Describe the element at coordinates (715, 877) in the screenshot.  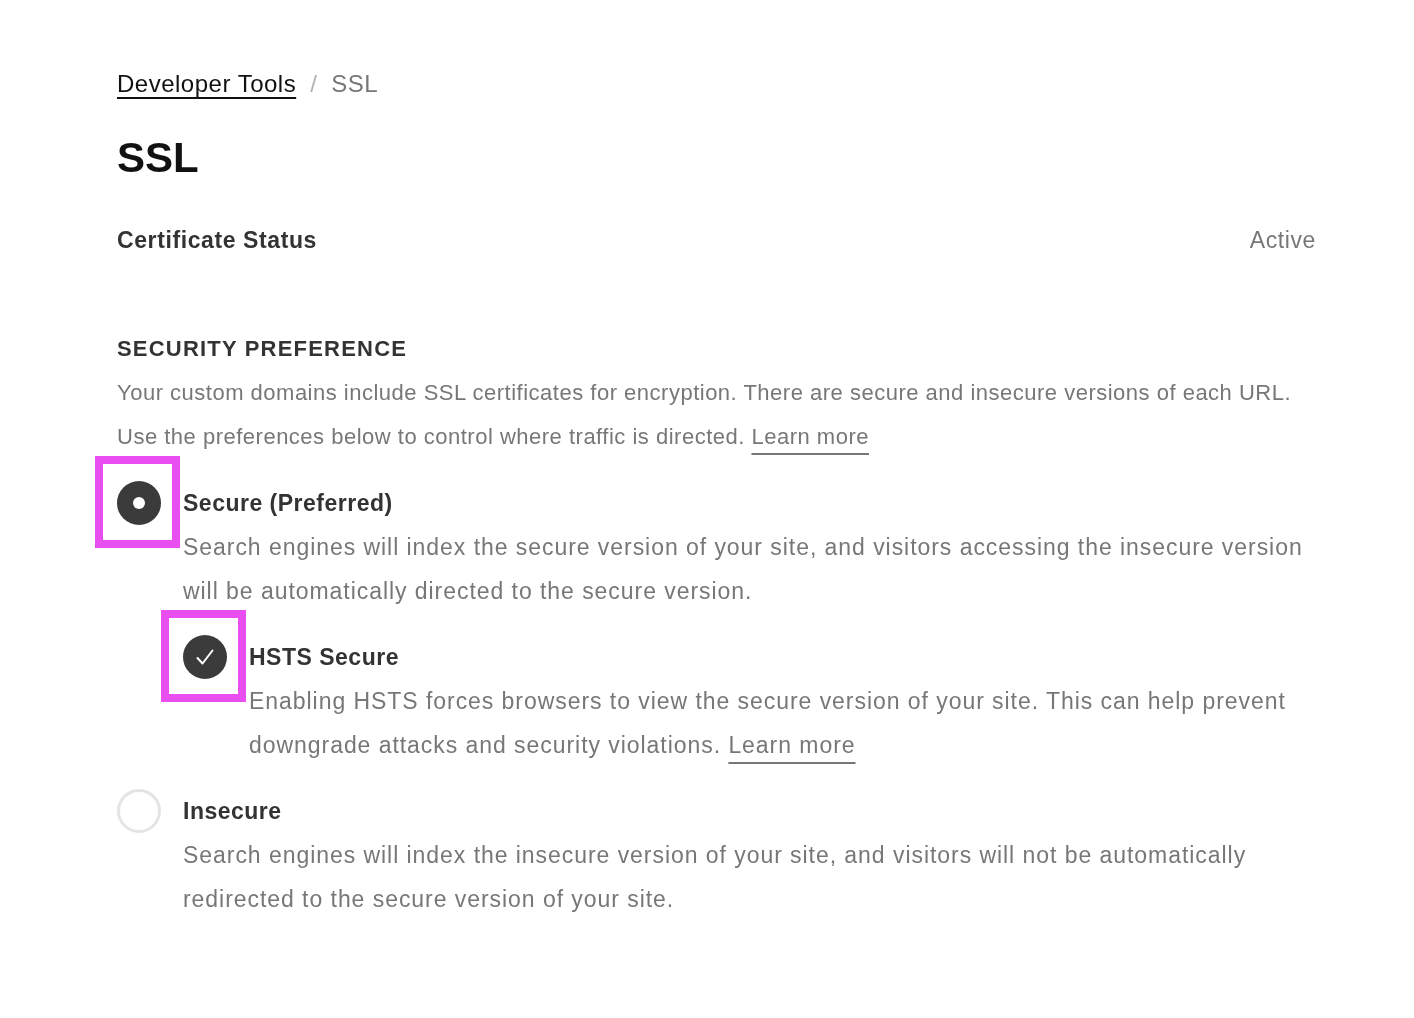
I see `option-description: Search engines will index the insecure version of your site, and visitors will not be automatically redirected to the secure version of your site.` at that location.